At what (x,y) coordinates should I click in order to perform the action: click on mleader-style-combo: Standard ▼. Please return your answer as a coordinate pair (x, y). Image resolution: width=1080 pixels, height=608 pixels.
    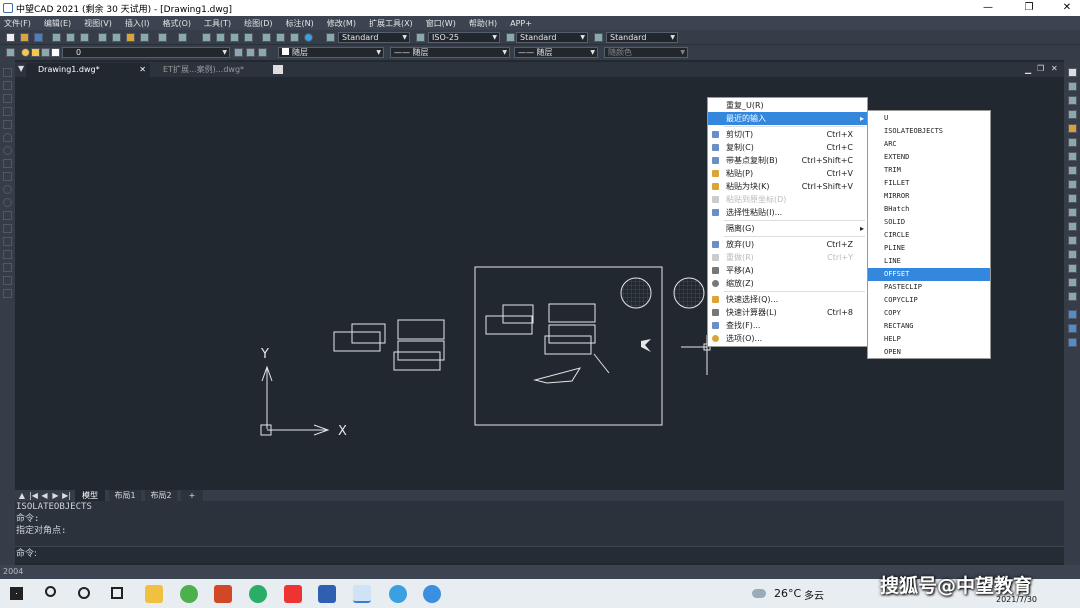
    Looking at the image, I should click on (642, 37).